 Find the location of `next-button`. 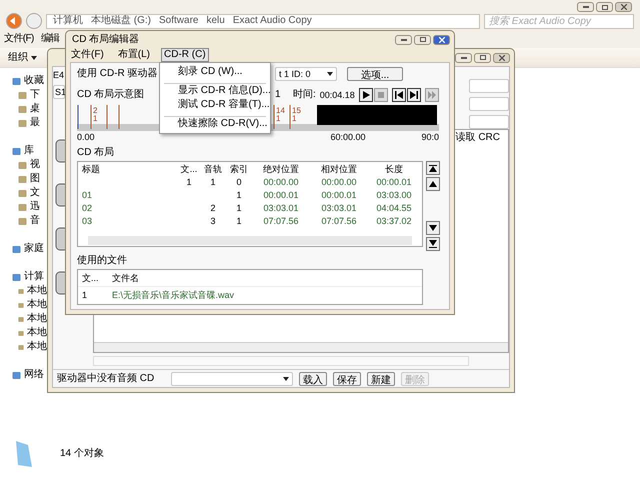

next-button is located at coordinates (413, 95).